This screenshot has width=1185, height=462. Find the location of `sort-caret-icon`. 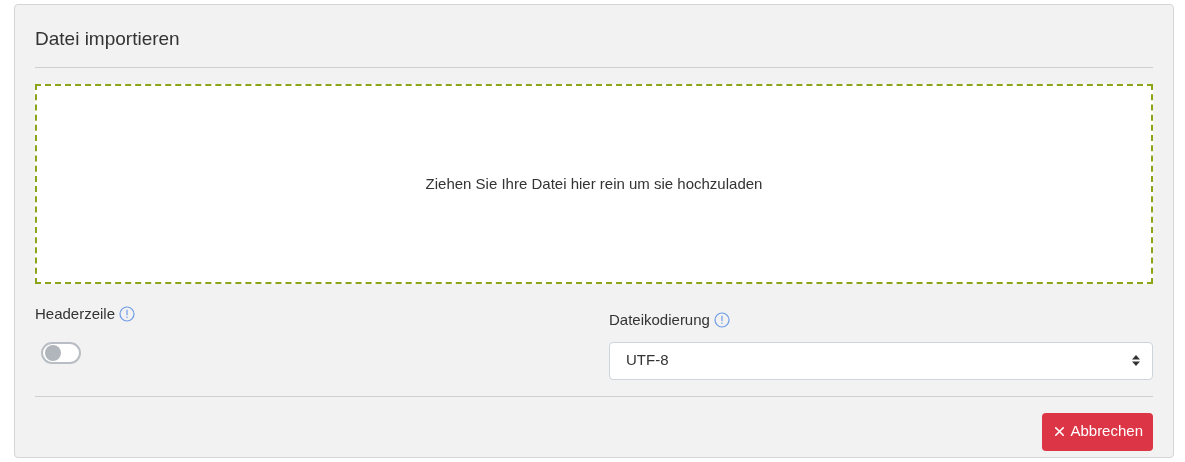

sort-caret-icon is located at coordinates (1136, 360).